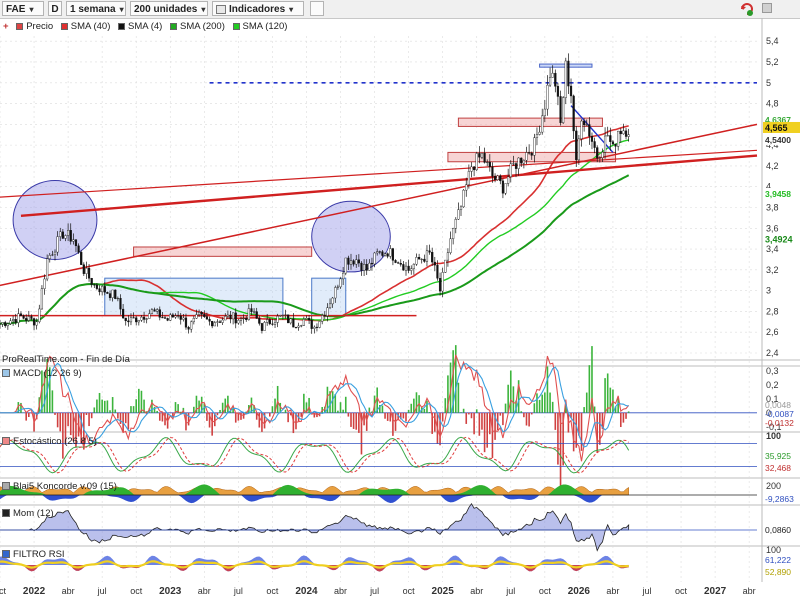 The height and width of the screenshot is (598, 800). I want to click on y-tick-label: 3,8, so click(772, 207).